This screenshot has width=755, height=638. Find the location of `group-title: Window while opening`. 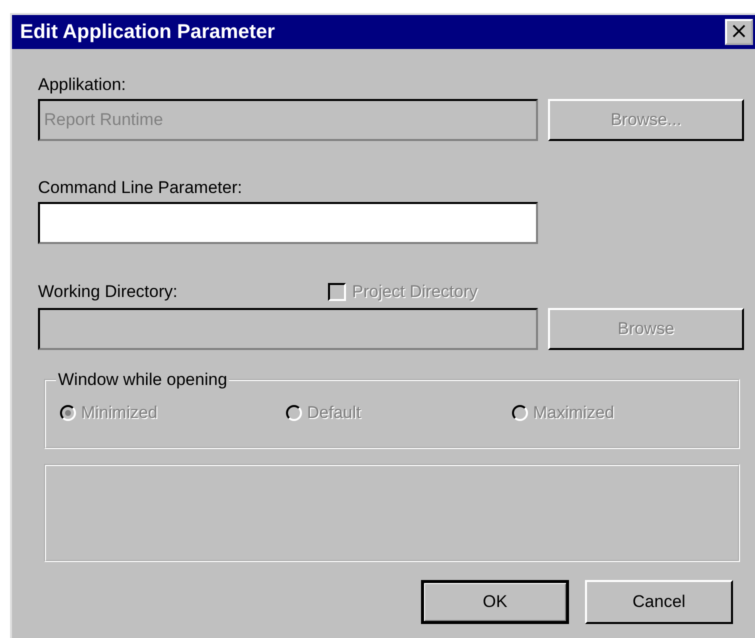

group-title: Window while opening is located at coordinates (143, 380).